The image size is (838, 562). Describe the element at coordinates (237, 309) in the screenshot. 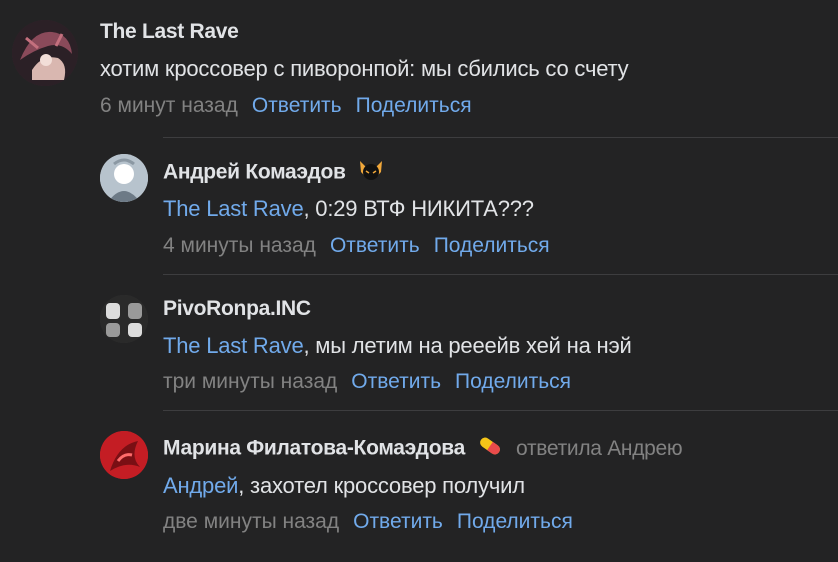

I see `comment-author: PivoRonpa.INC` at that location.